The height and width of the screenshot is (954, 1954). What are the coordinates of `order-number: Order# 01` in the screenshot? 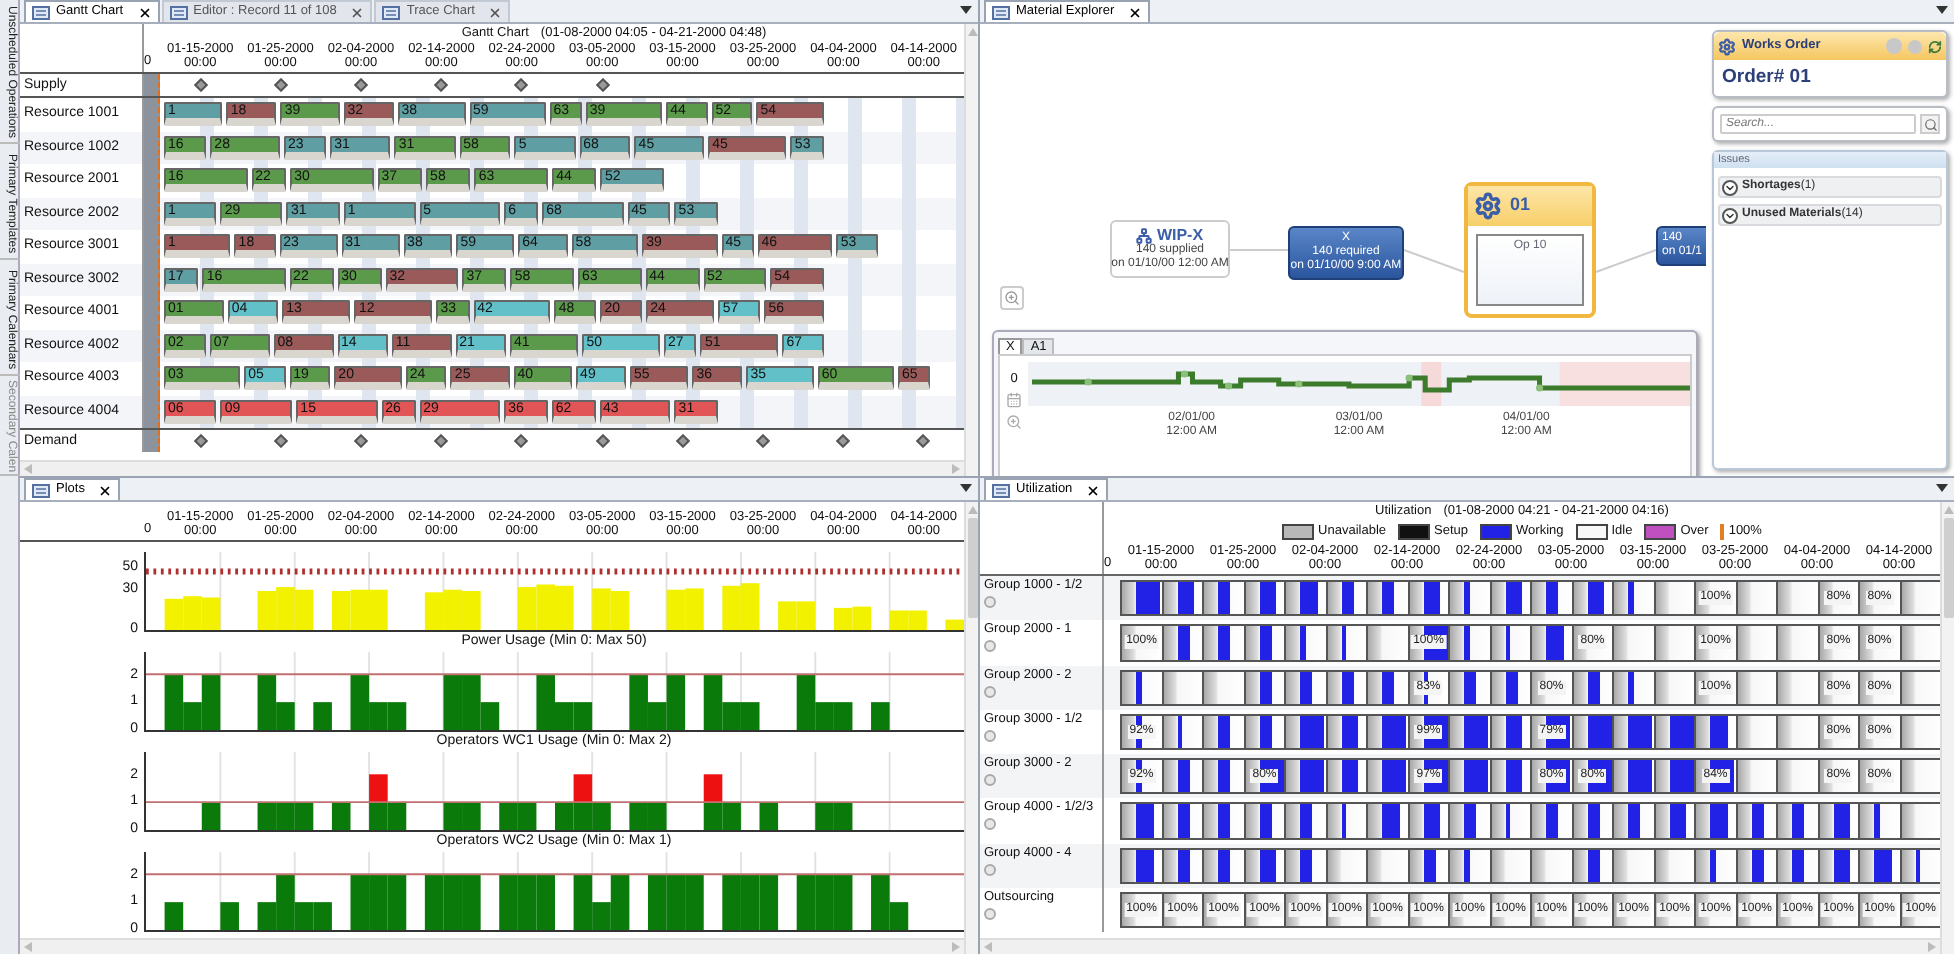 It's located at (1766, 78).